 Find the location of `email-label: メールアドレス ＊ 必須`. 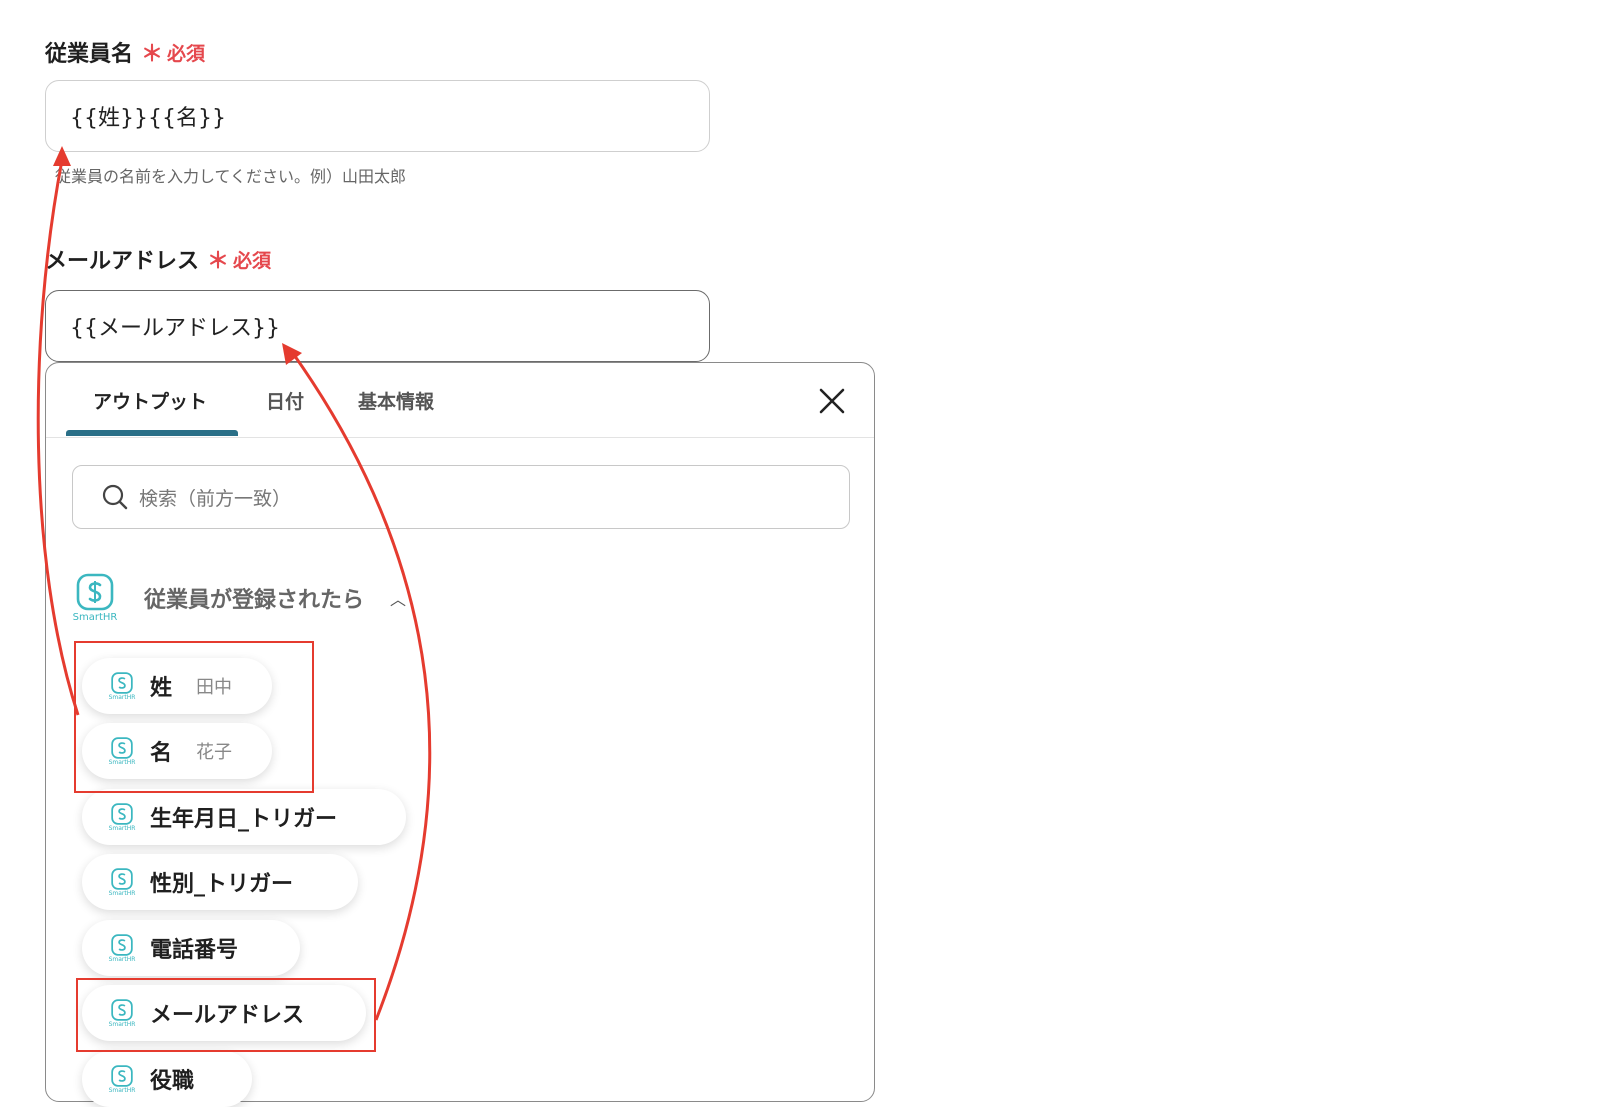

email-label: メールアドレス ＊ 必須 is located at coordinates (158, 259).